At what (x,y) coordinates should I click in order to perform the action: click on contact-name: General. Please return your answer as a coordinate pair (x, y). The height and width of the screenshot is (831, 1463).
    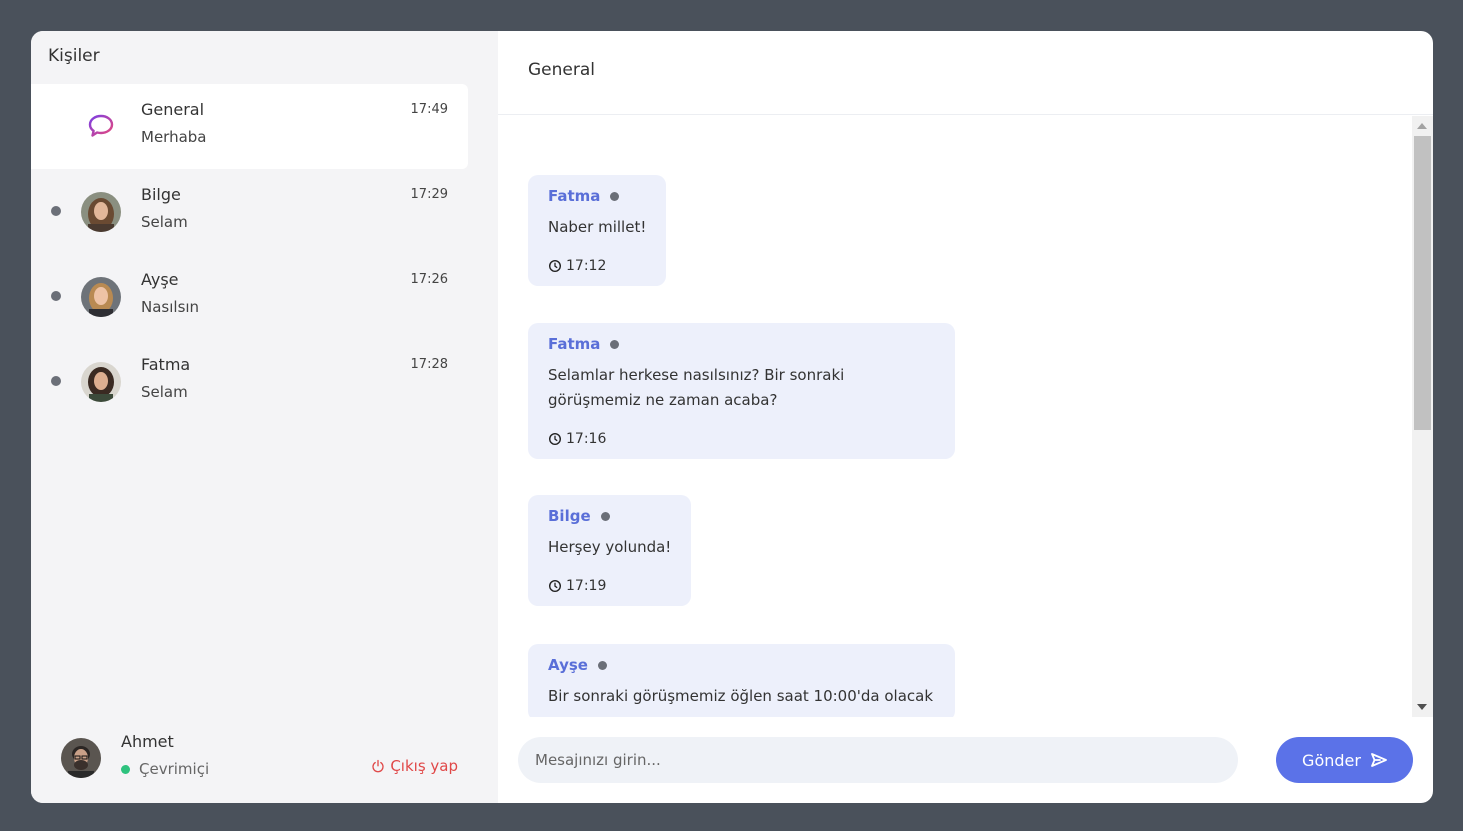
    Looking at the image, I should click on (173, 109).